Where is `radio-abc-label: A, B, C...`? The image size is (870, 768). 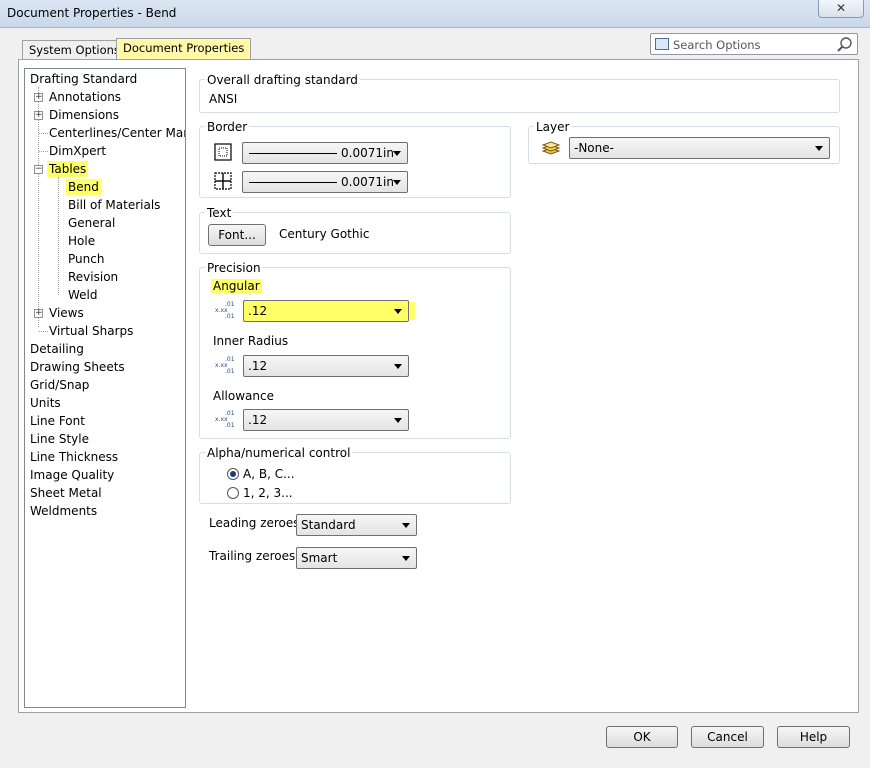
radio-abc-label: A, B, C... is located at coordinates (269, 474).